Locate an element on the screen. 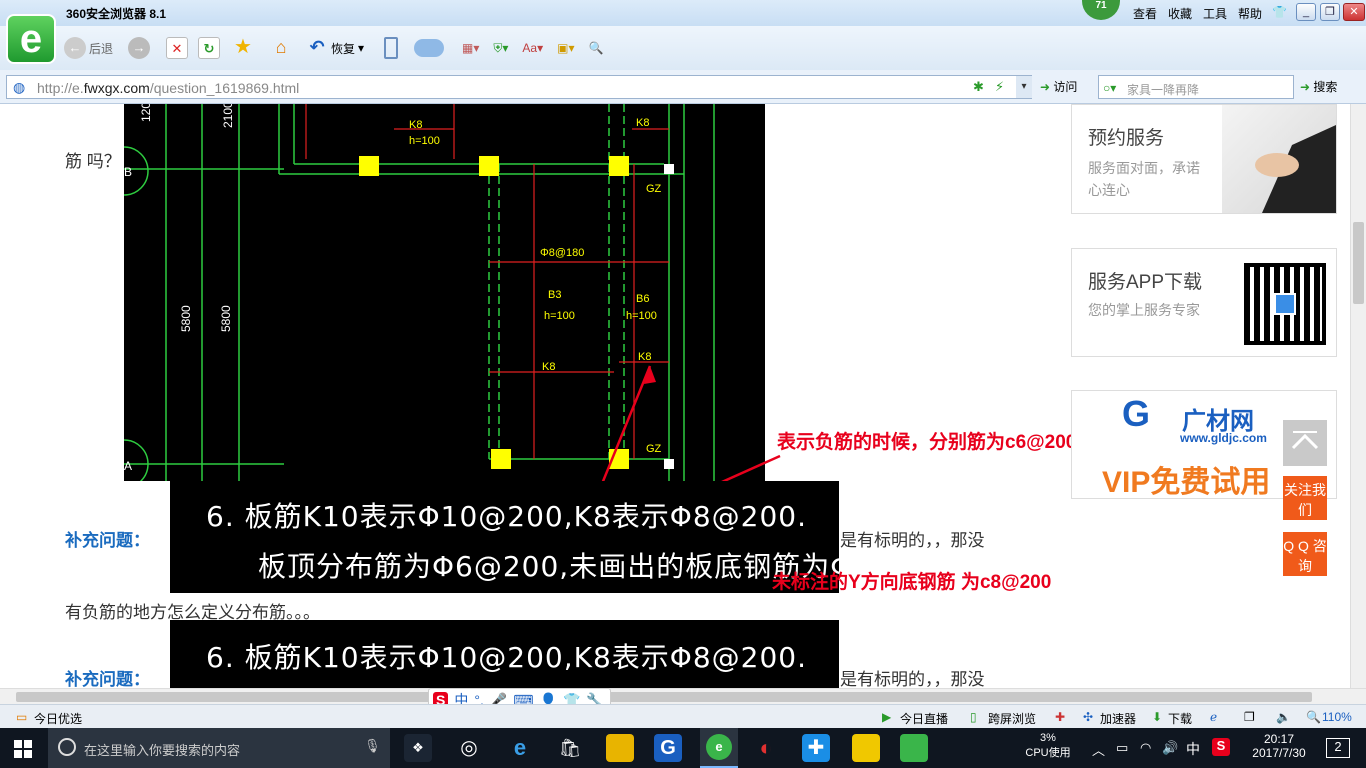 The height and width of the screenshot is (768, 1366). speed-icon: ⚡ is located at coordinates (999, 87).